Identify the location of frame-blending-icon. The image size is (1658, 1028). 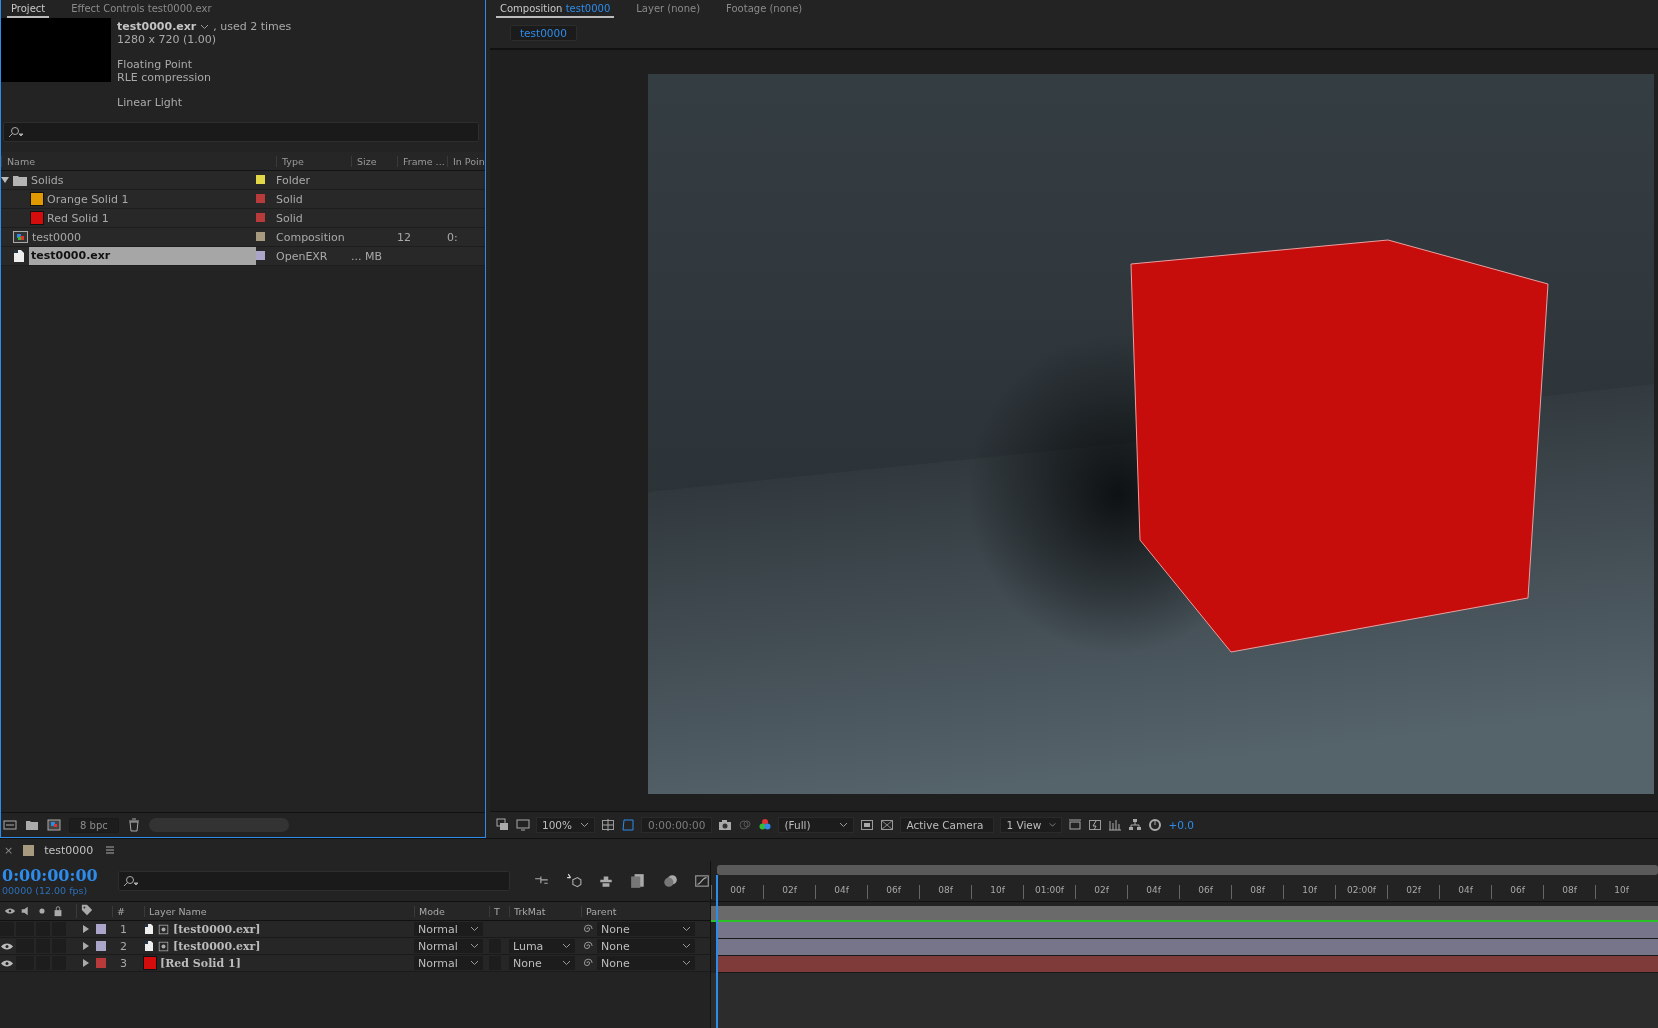
(638, 881).